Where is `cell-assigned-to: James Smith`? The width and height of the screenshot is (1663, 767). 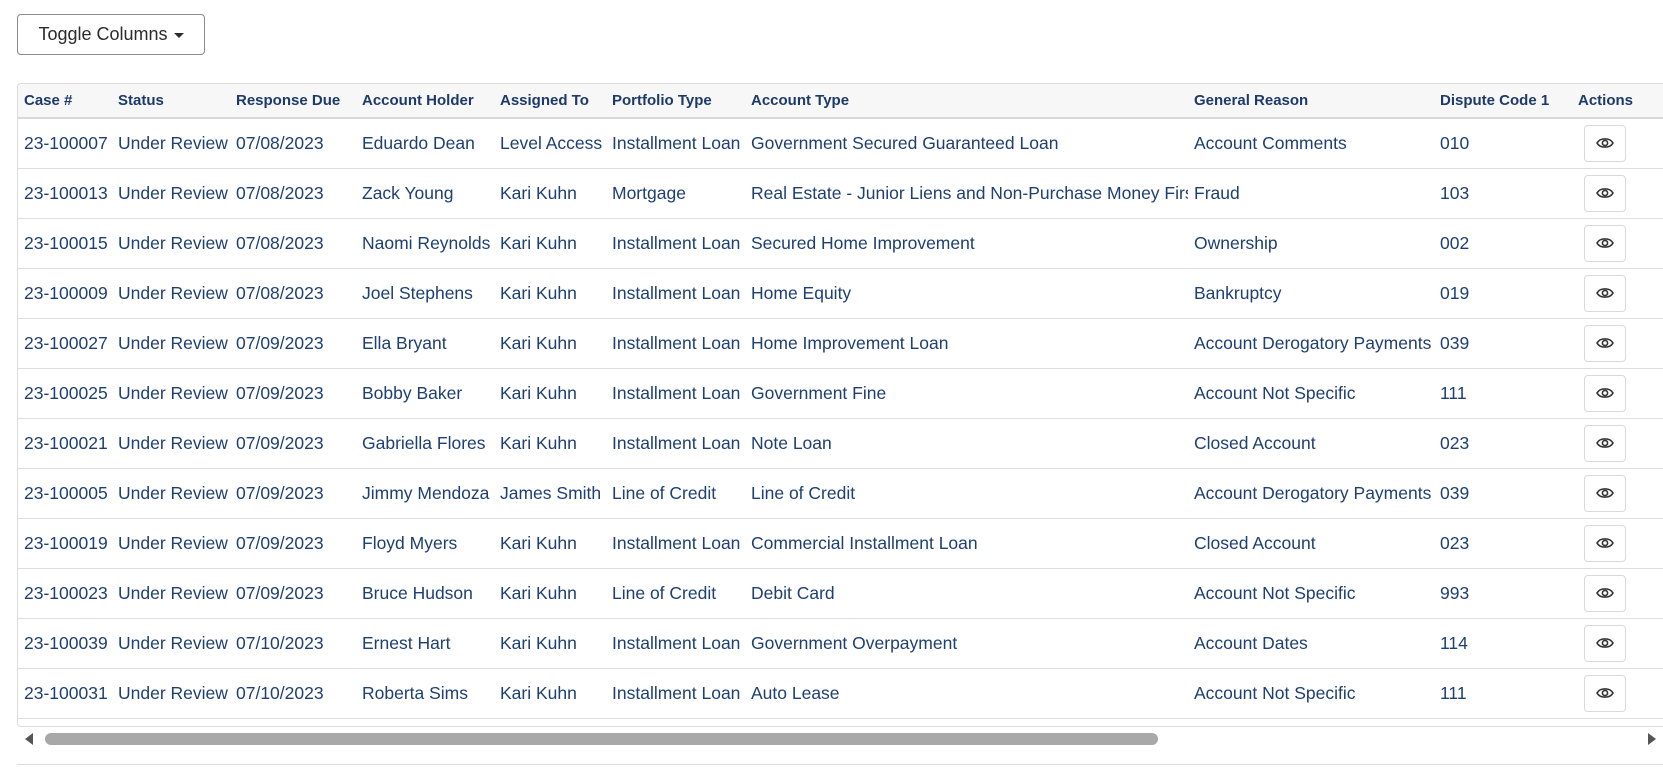
cell-assigned-to: James Smith is located at coordinates (551, 492).